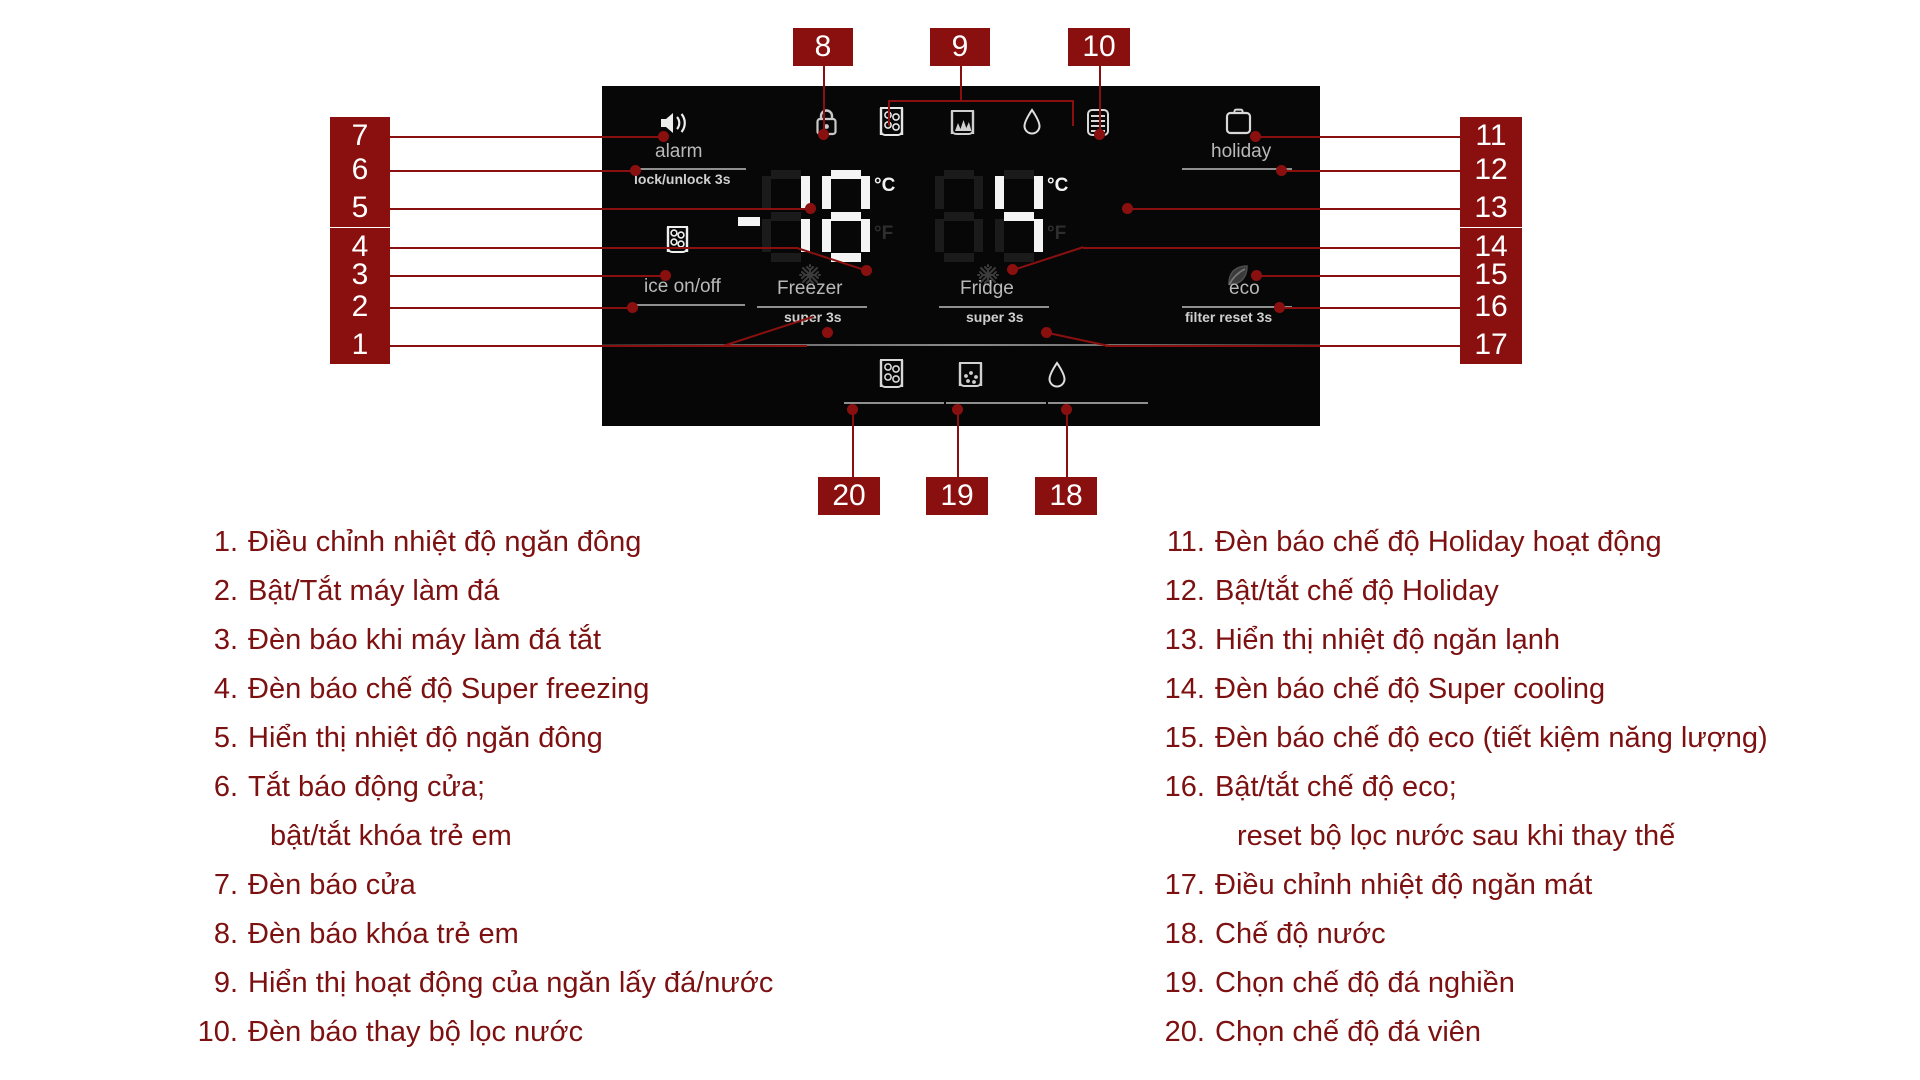  I want to click on list-item-number: 19., so click(1184, 983).